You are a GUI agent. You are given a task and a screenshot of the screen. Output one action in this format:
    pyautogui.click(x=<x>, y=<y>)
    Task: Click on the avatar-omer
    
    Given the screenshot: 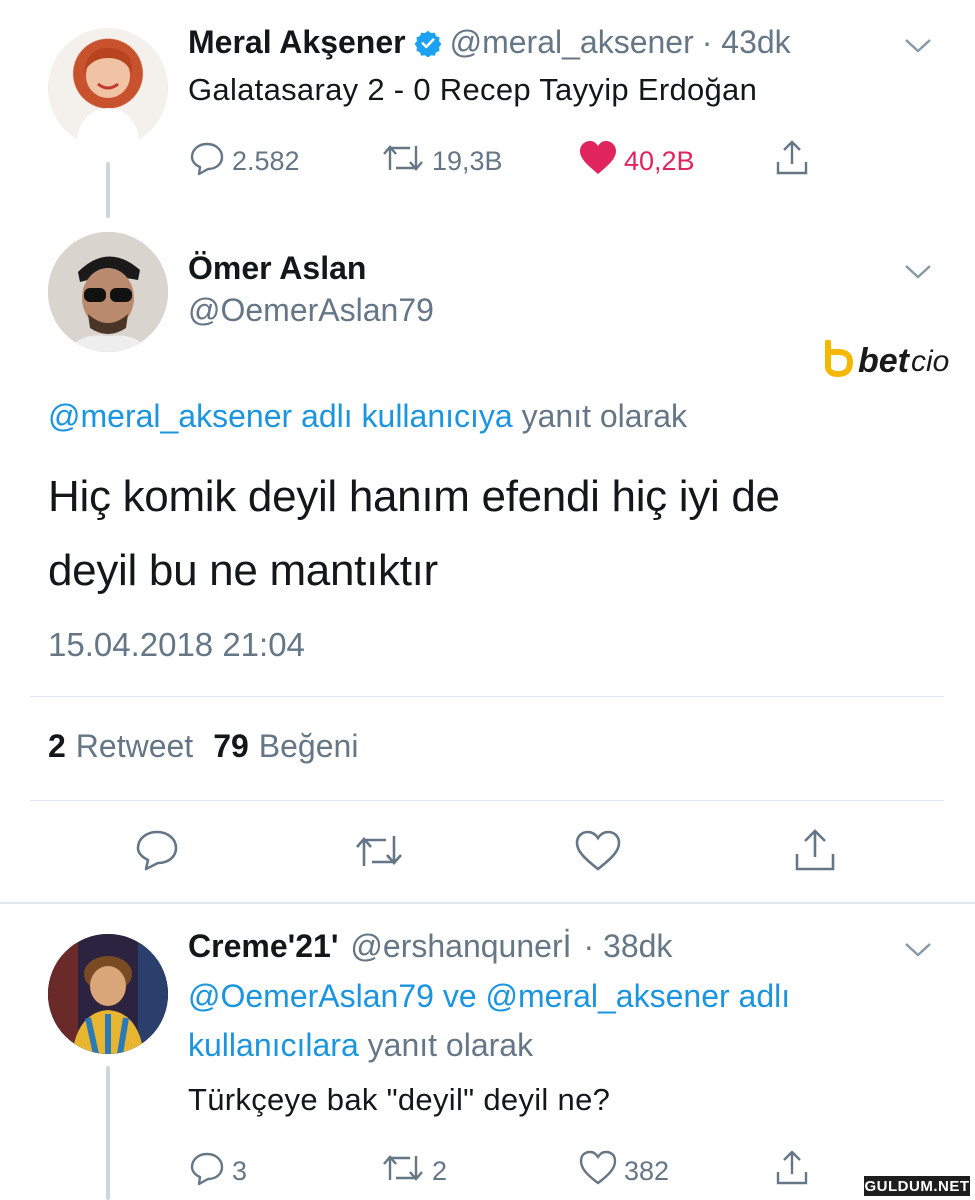 What is the action you would take?
    pyautogui.click(x=108, y=292)
    